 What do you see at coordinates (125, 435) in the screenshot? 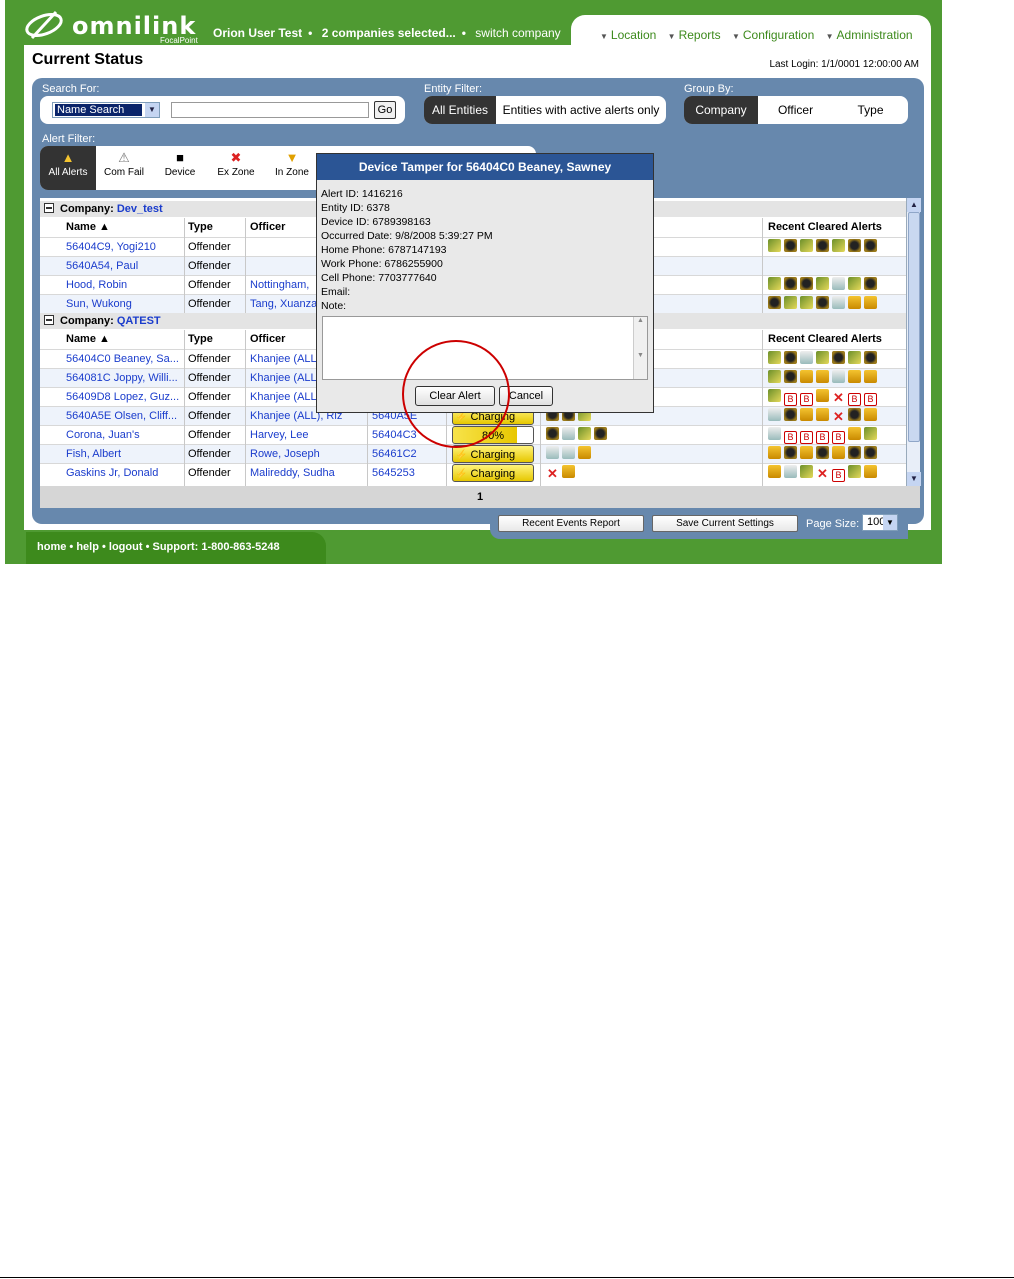
I see `entity-name: Corona, Juan's` at bounding box center [125, 435].